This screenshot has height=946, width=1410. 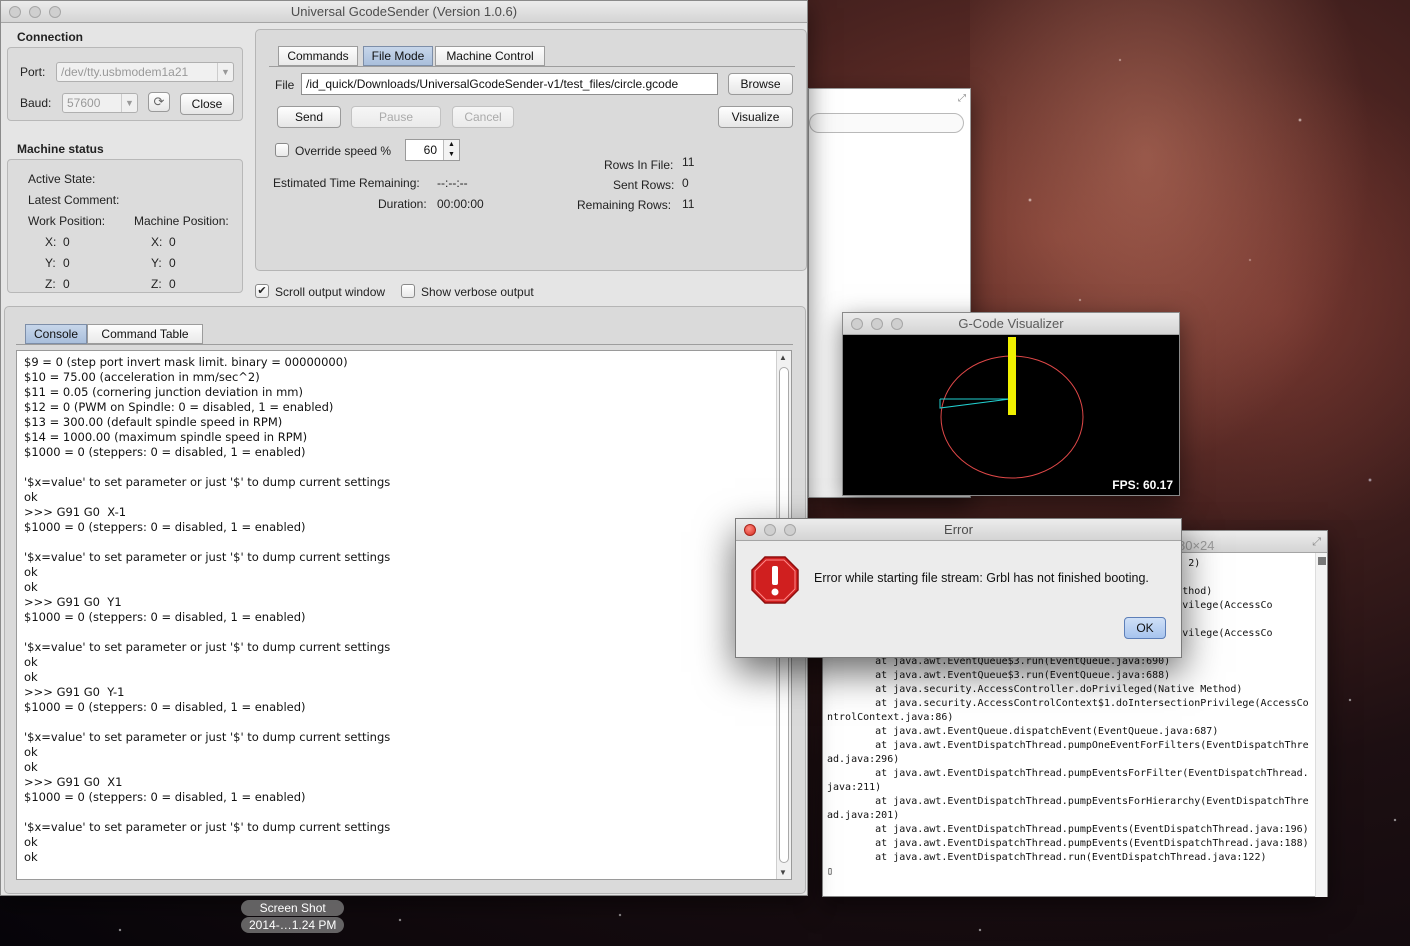 What do you see at coordinates (318, 56) in the screenshot?
I see `tab-commands: Commands` at bounding box center [318, 56].